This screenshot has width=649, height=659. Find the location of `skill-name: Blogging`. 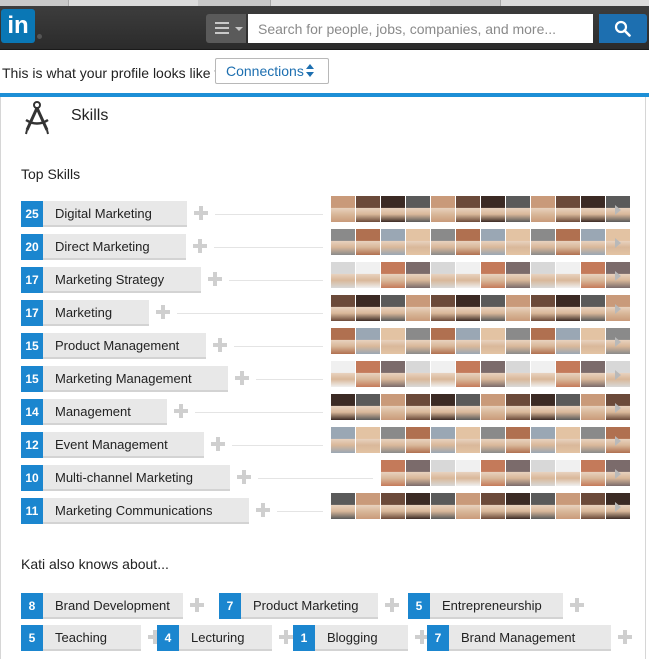

skill-name: Blogging is located at coordinates (361, 638).